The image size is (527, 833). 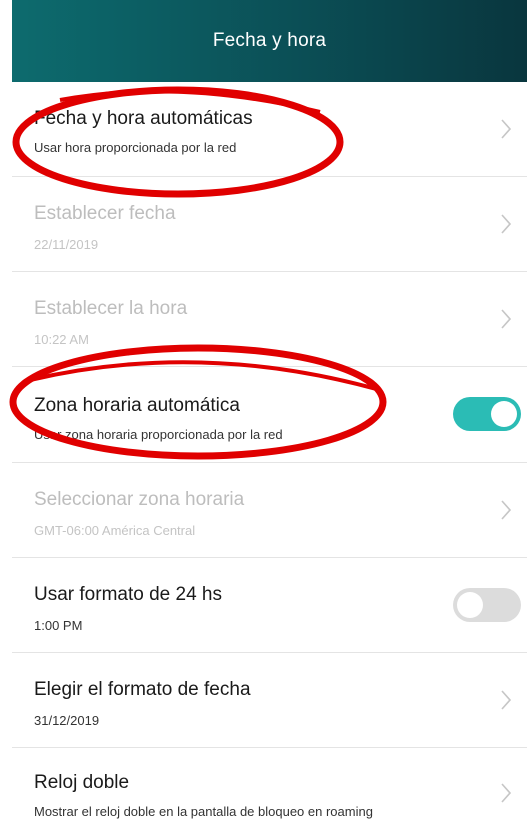 I want to click on setting-subtitle: 22/11/2019, so click(x=66, y=244).